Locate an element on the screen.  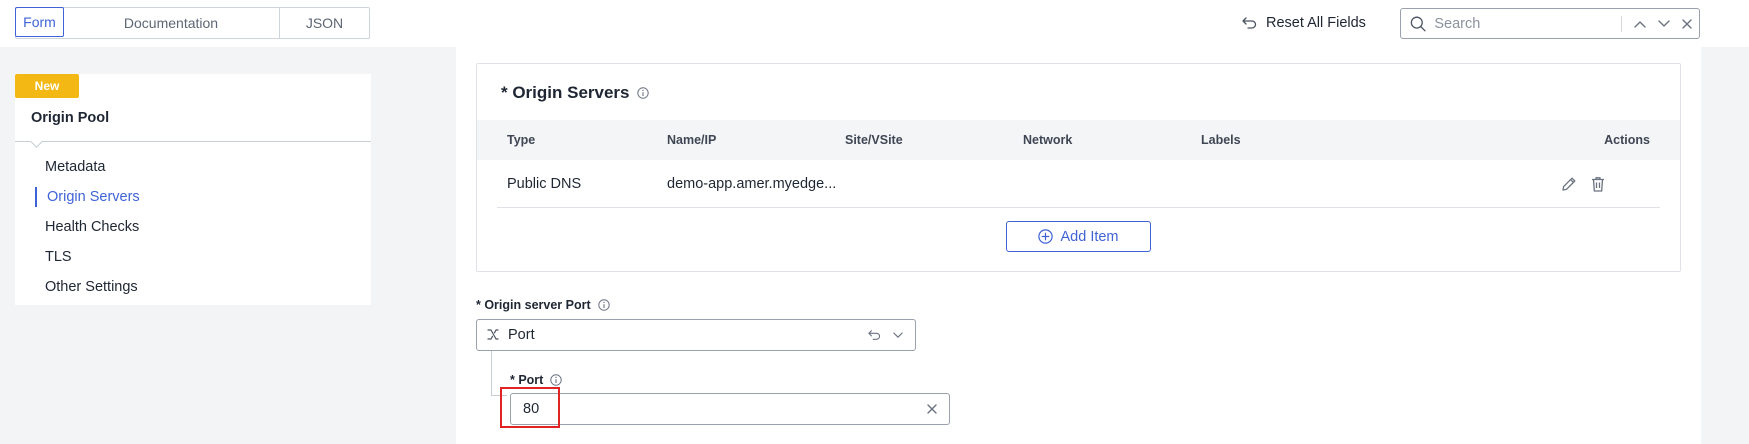
search-clear-button is located at coordinates (1687, 24).